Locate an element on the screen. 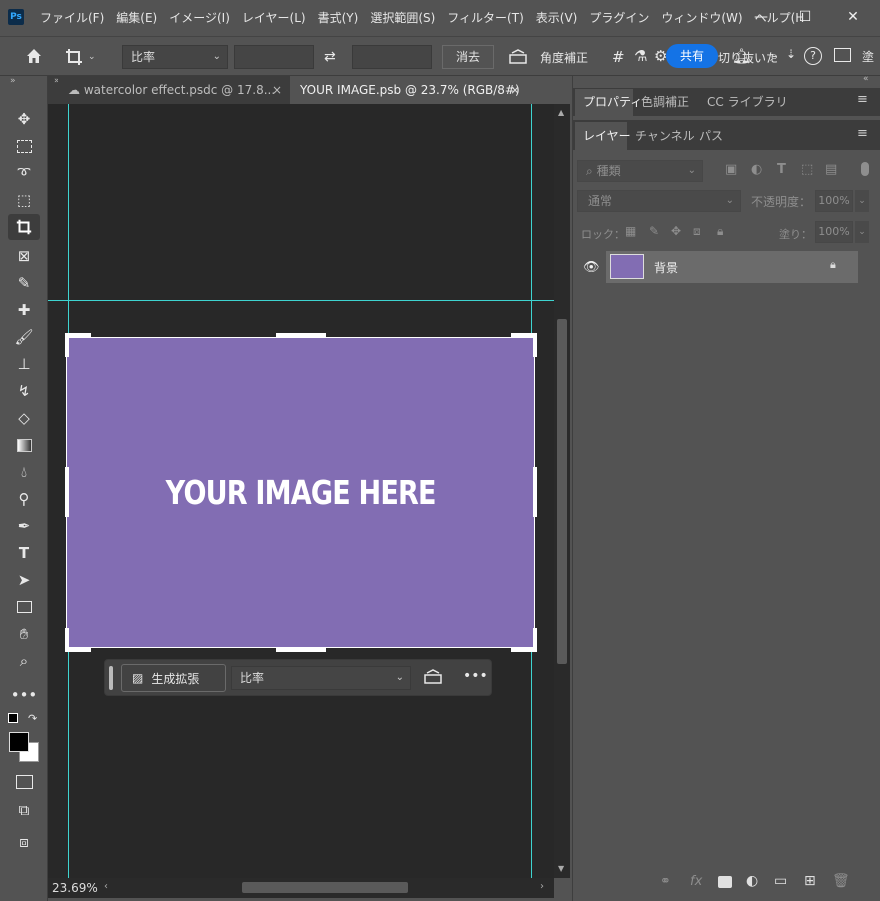 The image size is (880, 901). blend-mode-select: 通常 ⌄ is located at coordinates (659, 201).